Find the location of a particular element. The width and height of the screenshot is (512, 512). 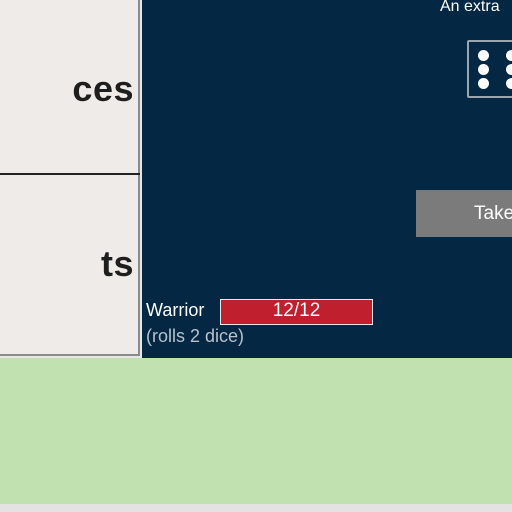

health-bar: 12/12 is located at coordinates (296, 312).